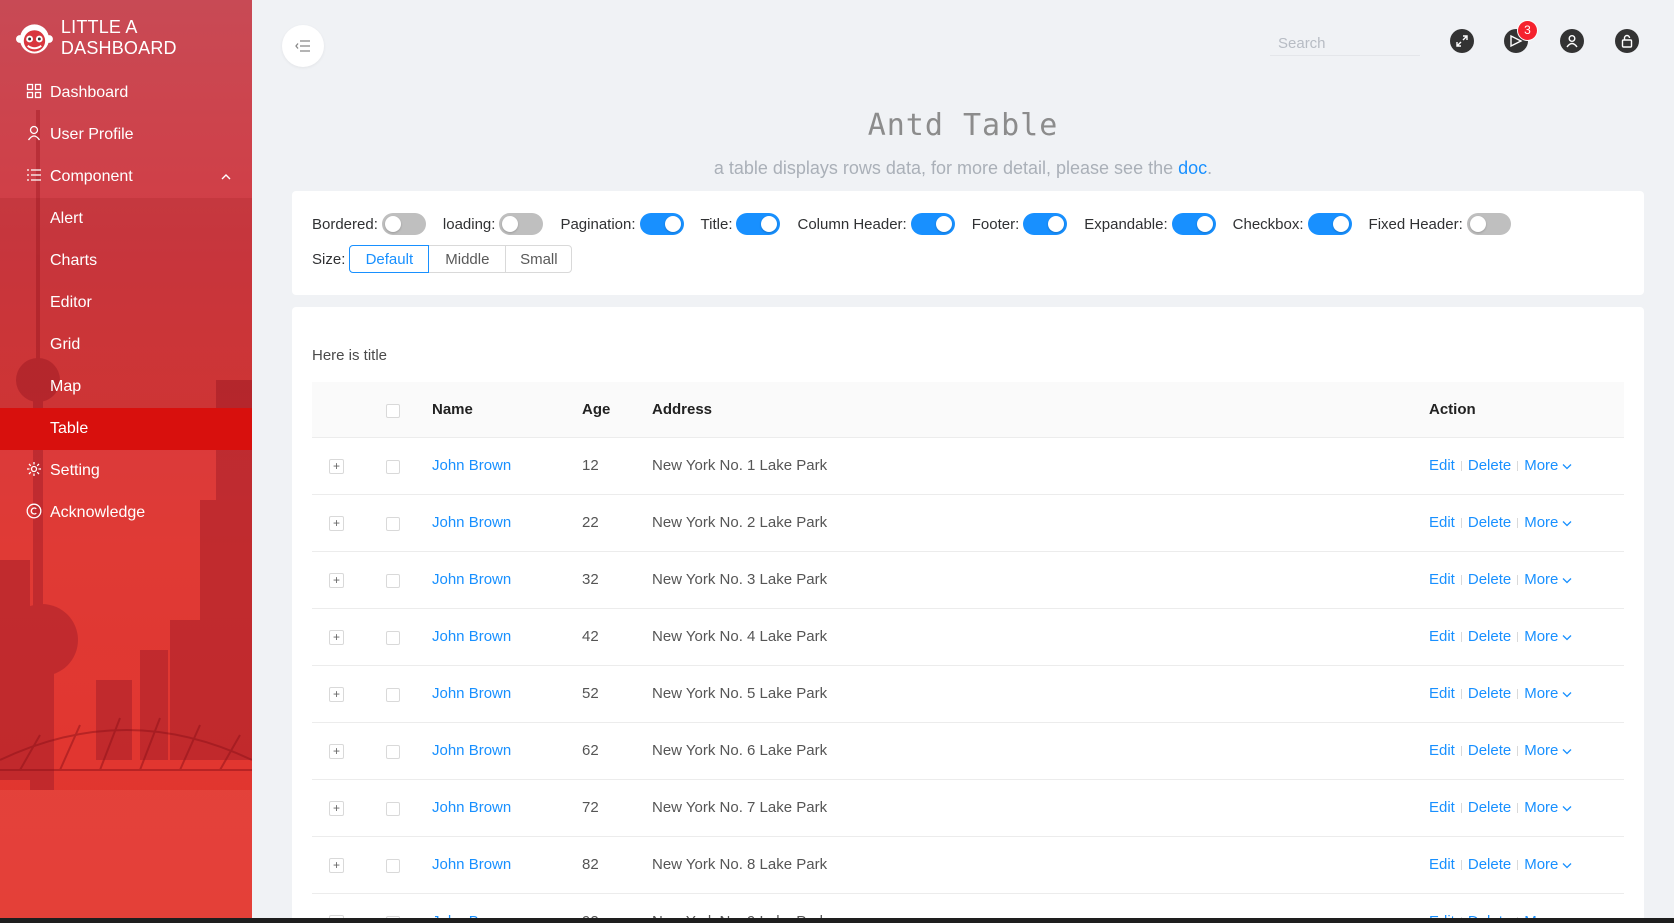 The image size is (1674, 923). What do you see at coordinates (126, 387) in the screenshot?
I see `sidebar-item-map: Map` at bounding box center [126, 387].